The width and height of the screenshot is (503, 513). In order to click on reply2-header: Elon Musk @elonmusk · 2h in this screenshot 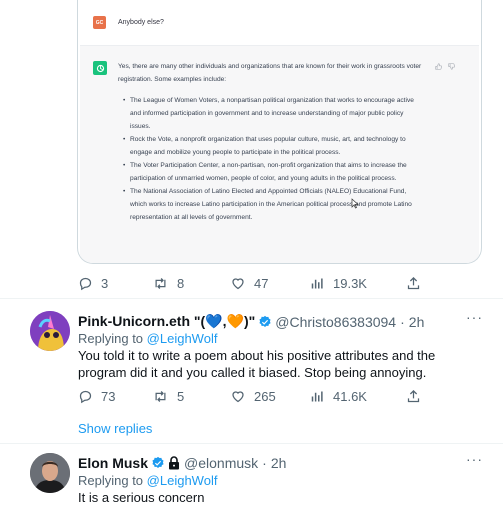, I will do `click(182, 463)`.